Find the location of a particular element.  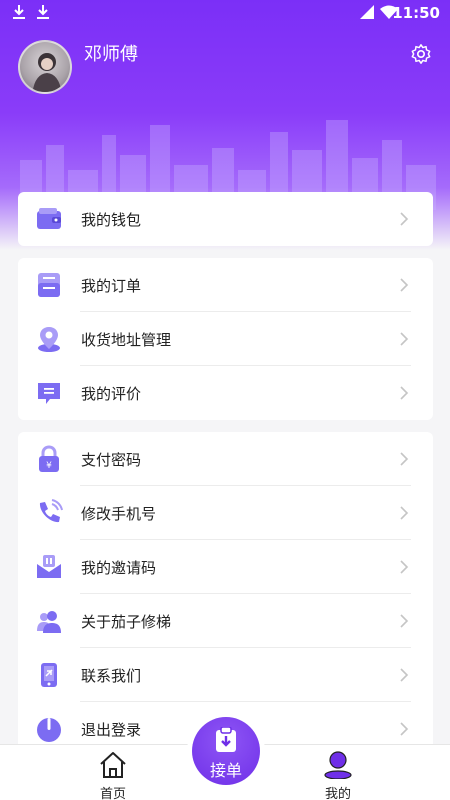

menu-item-about: 关于茄子修梯 is located at coordinates (225, 621).